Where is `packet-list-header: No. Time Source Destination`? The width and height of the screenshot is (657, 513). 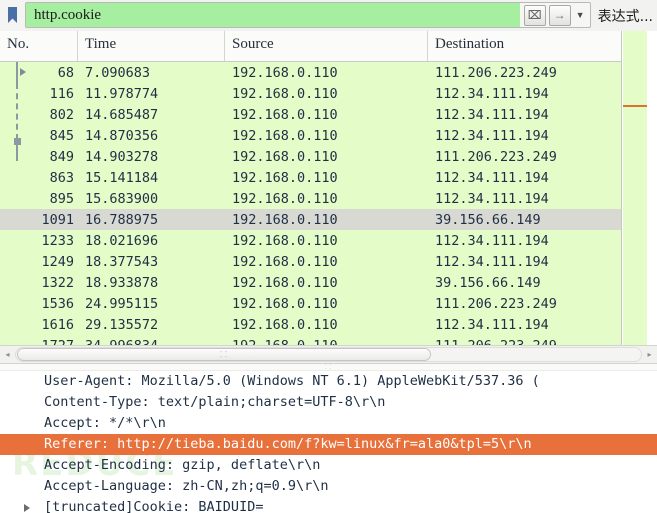 packet-list-header: No. Time Source Destination is located at coordinates (310, 46).